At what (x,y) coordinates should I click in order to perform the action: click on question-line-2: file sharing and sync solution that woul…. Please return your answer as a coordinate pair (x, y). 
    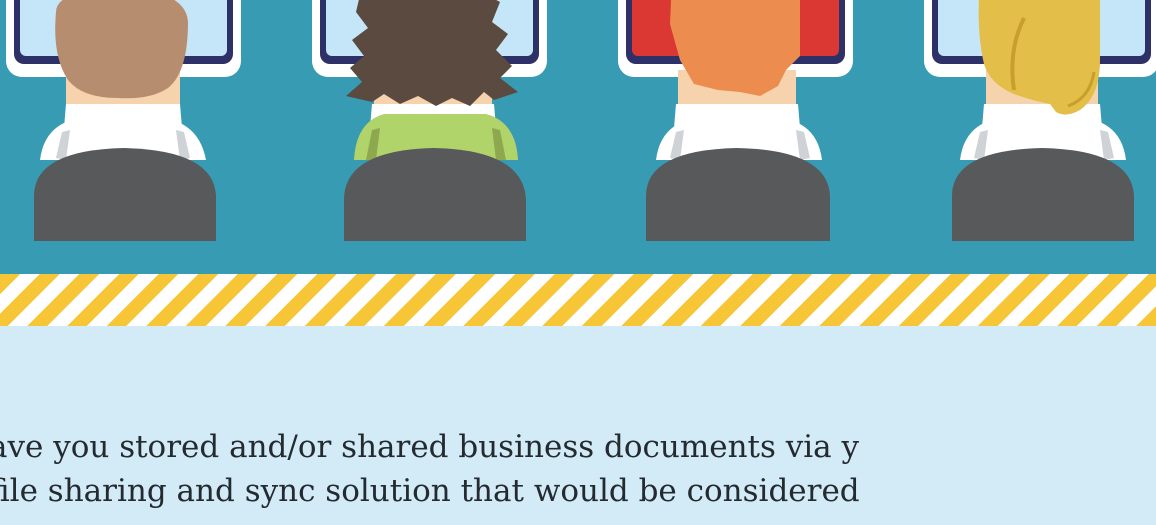
    Looking at the image, I should click on (430, 491).